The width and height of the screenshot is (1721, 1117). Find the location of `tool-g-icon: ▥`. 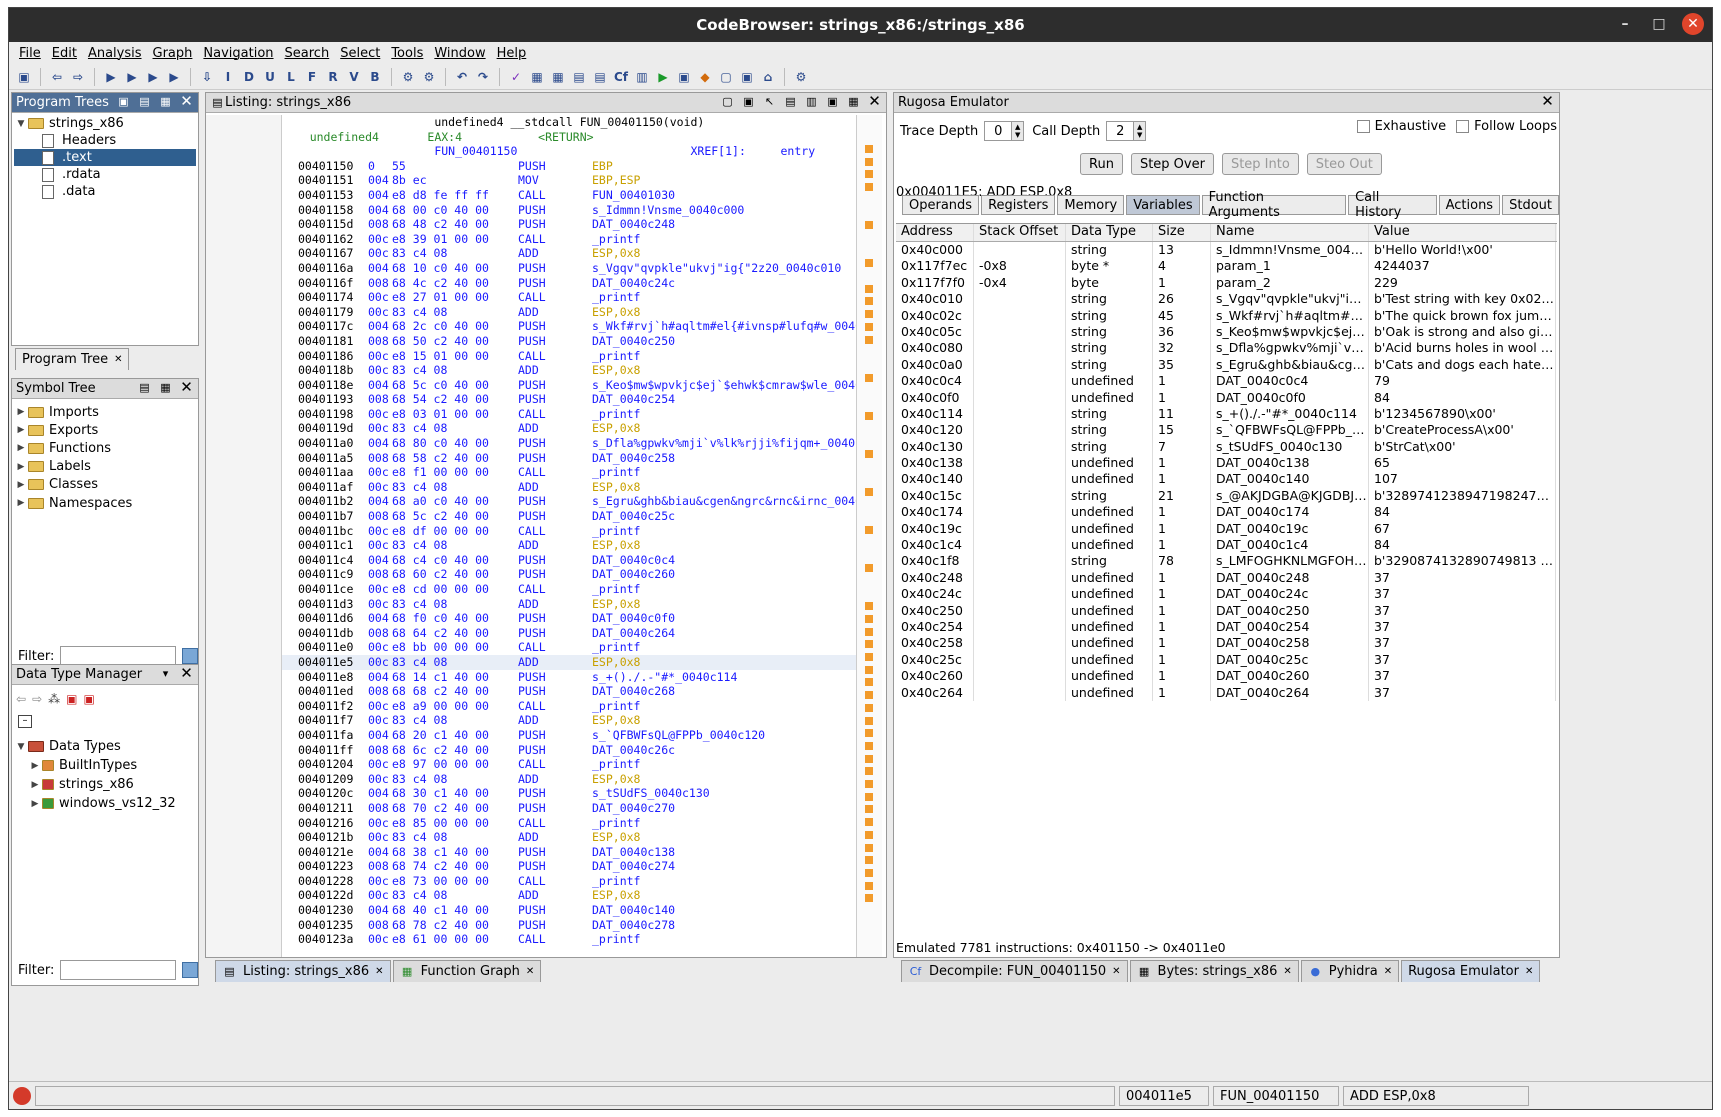

tool-g-icon: ▥ is located at coordinates (642, 77).